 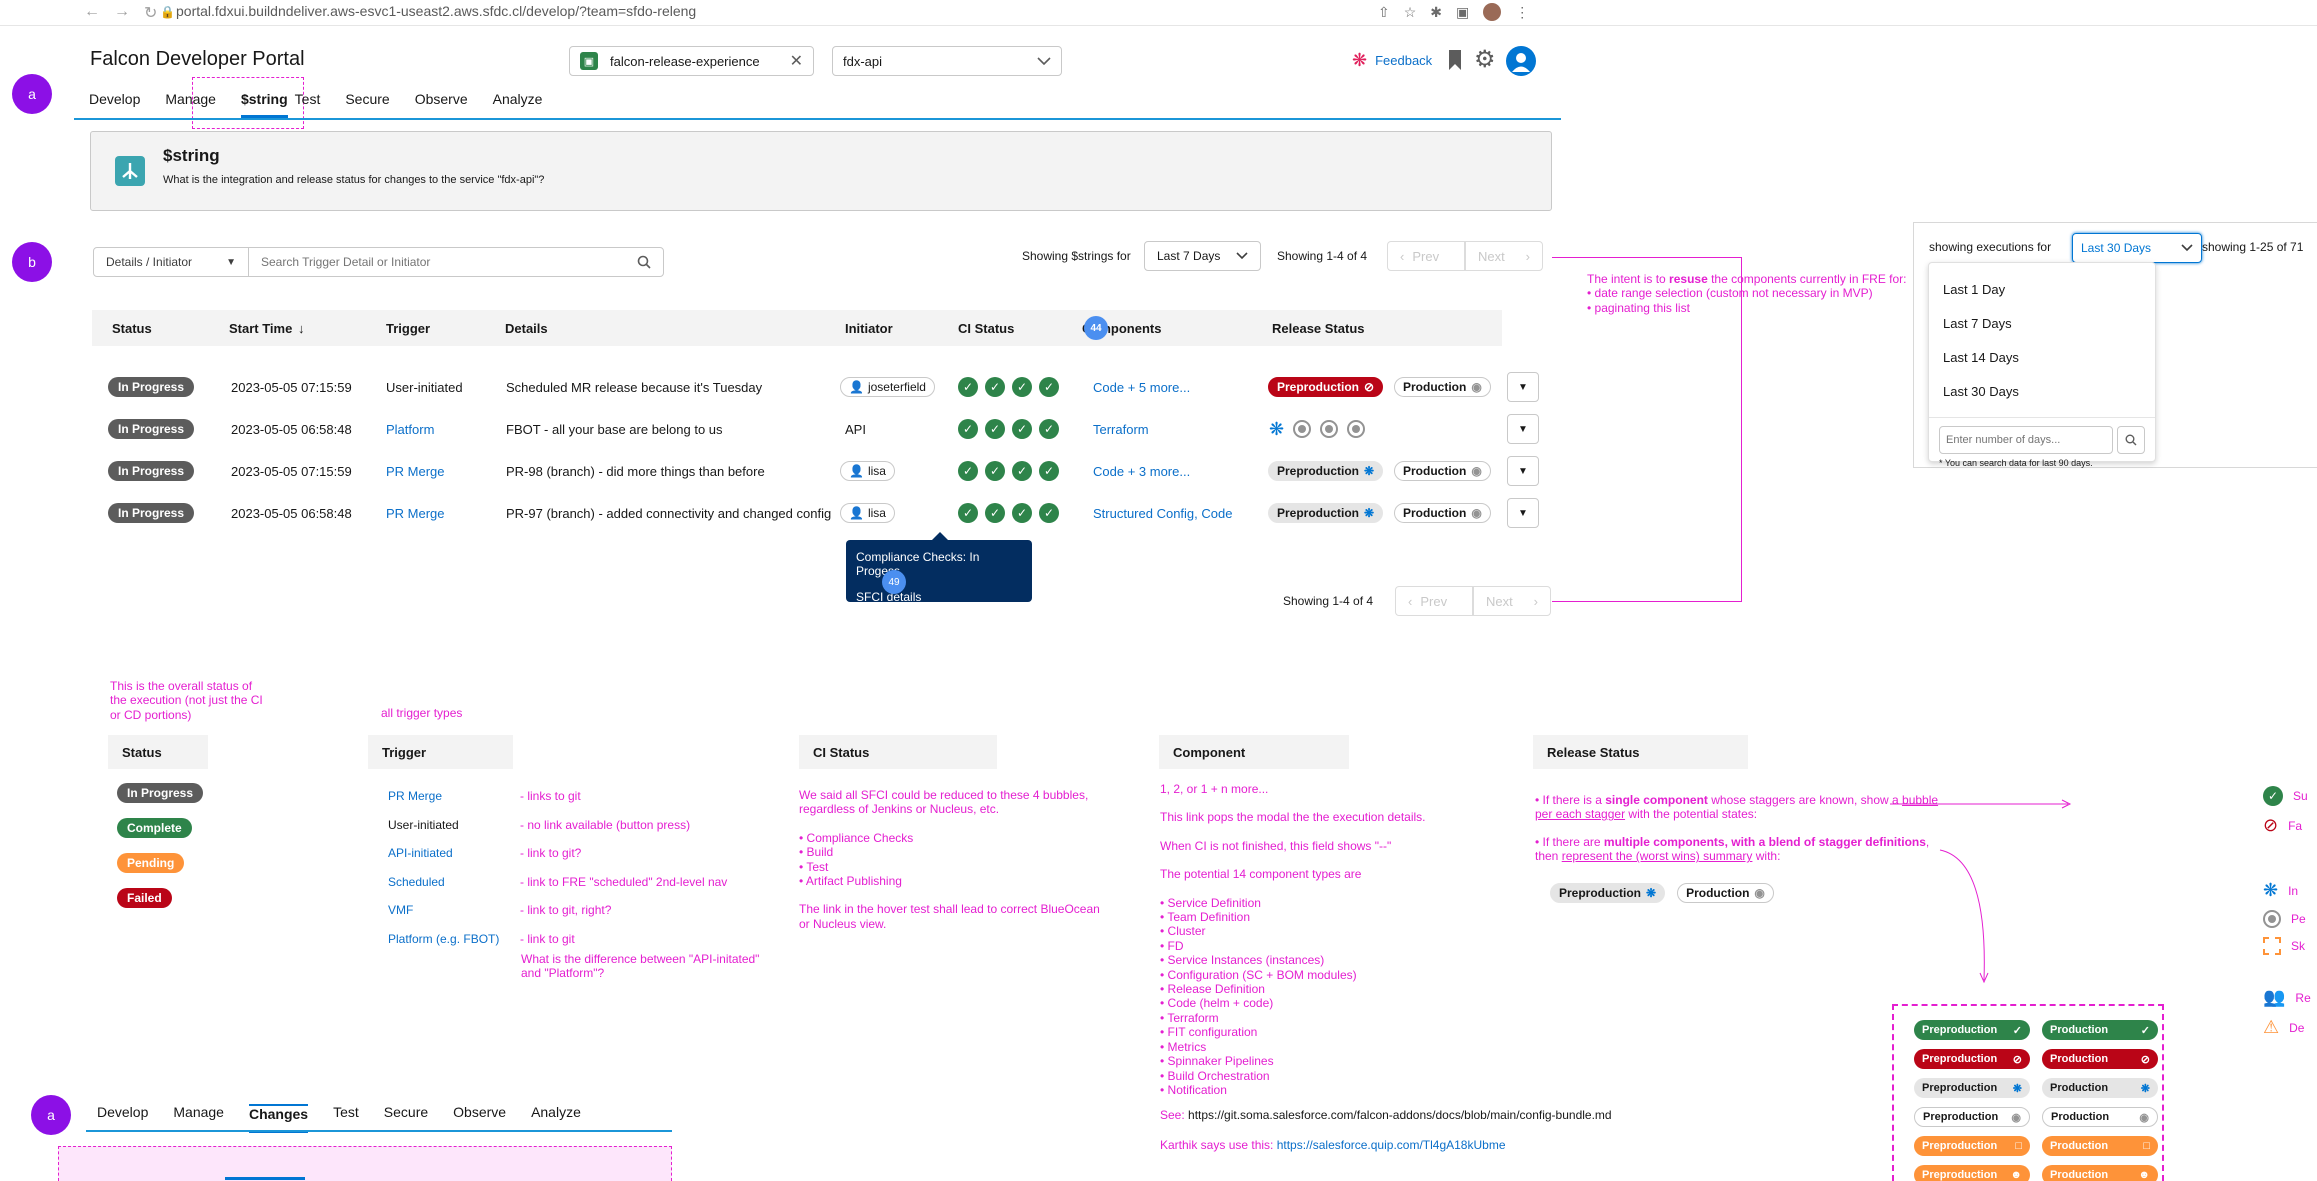 What do you see at coordinates (1162, 513) in the screenshot?
I see `components-link: Structured Config, Code` at bounding box center [1162, 513].